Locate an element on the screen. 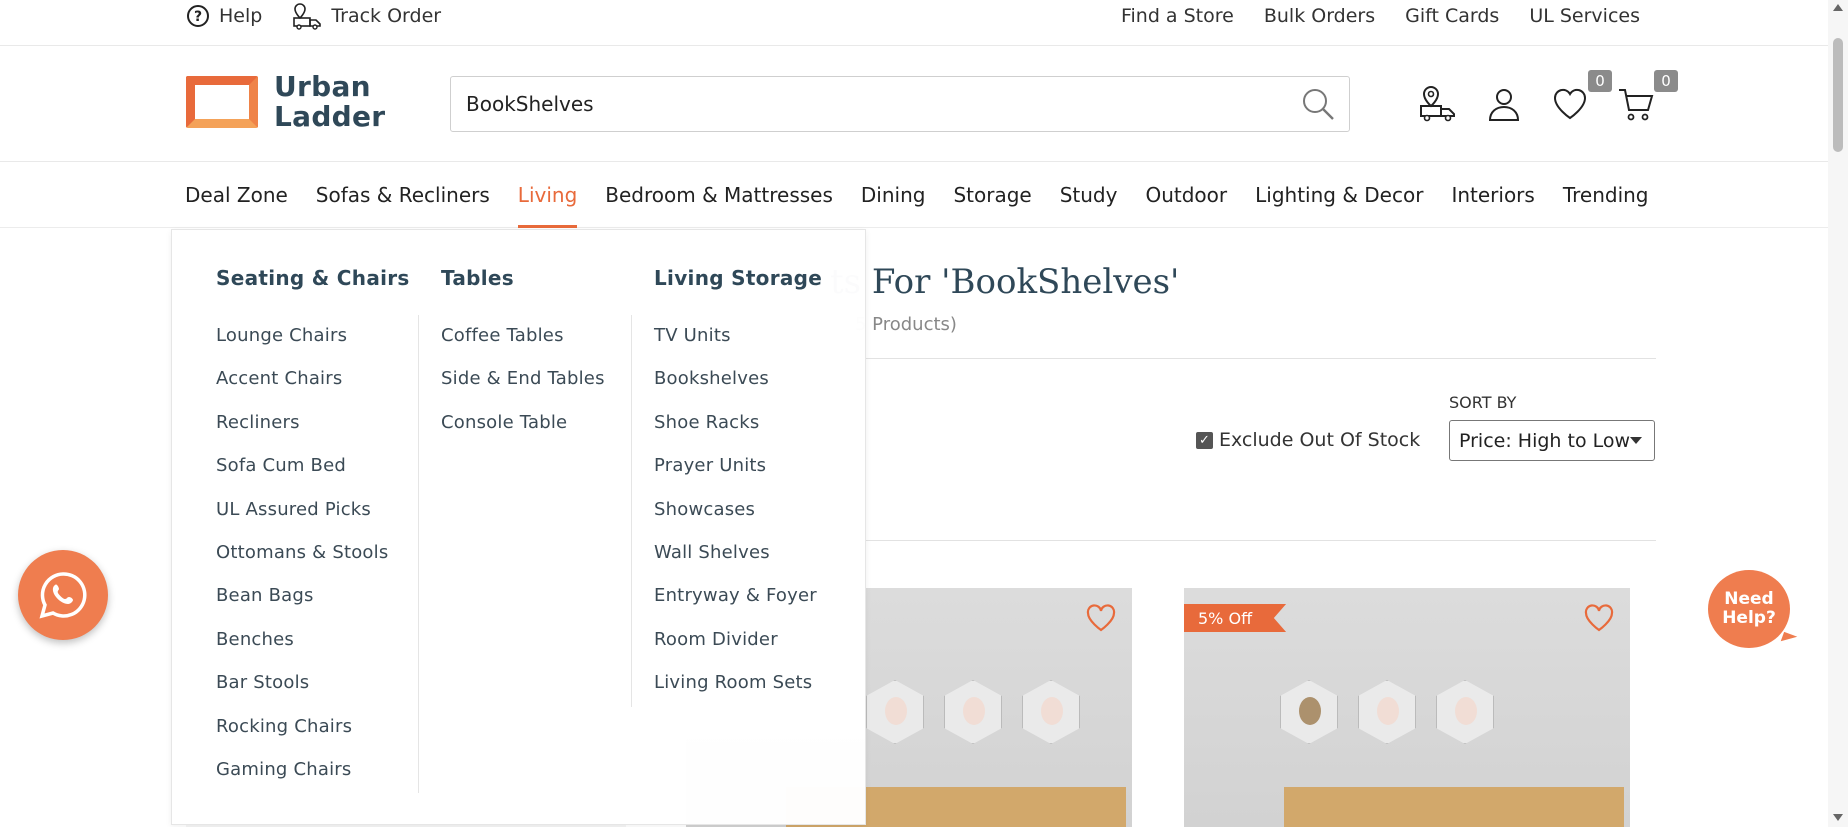 This screenshot has height=827, width=1848. nav-sofas-recliners: Sofas & Recliners is located at coordinates (403, 195).